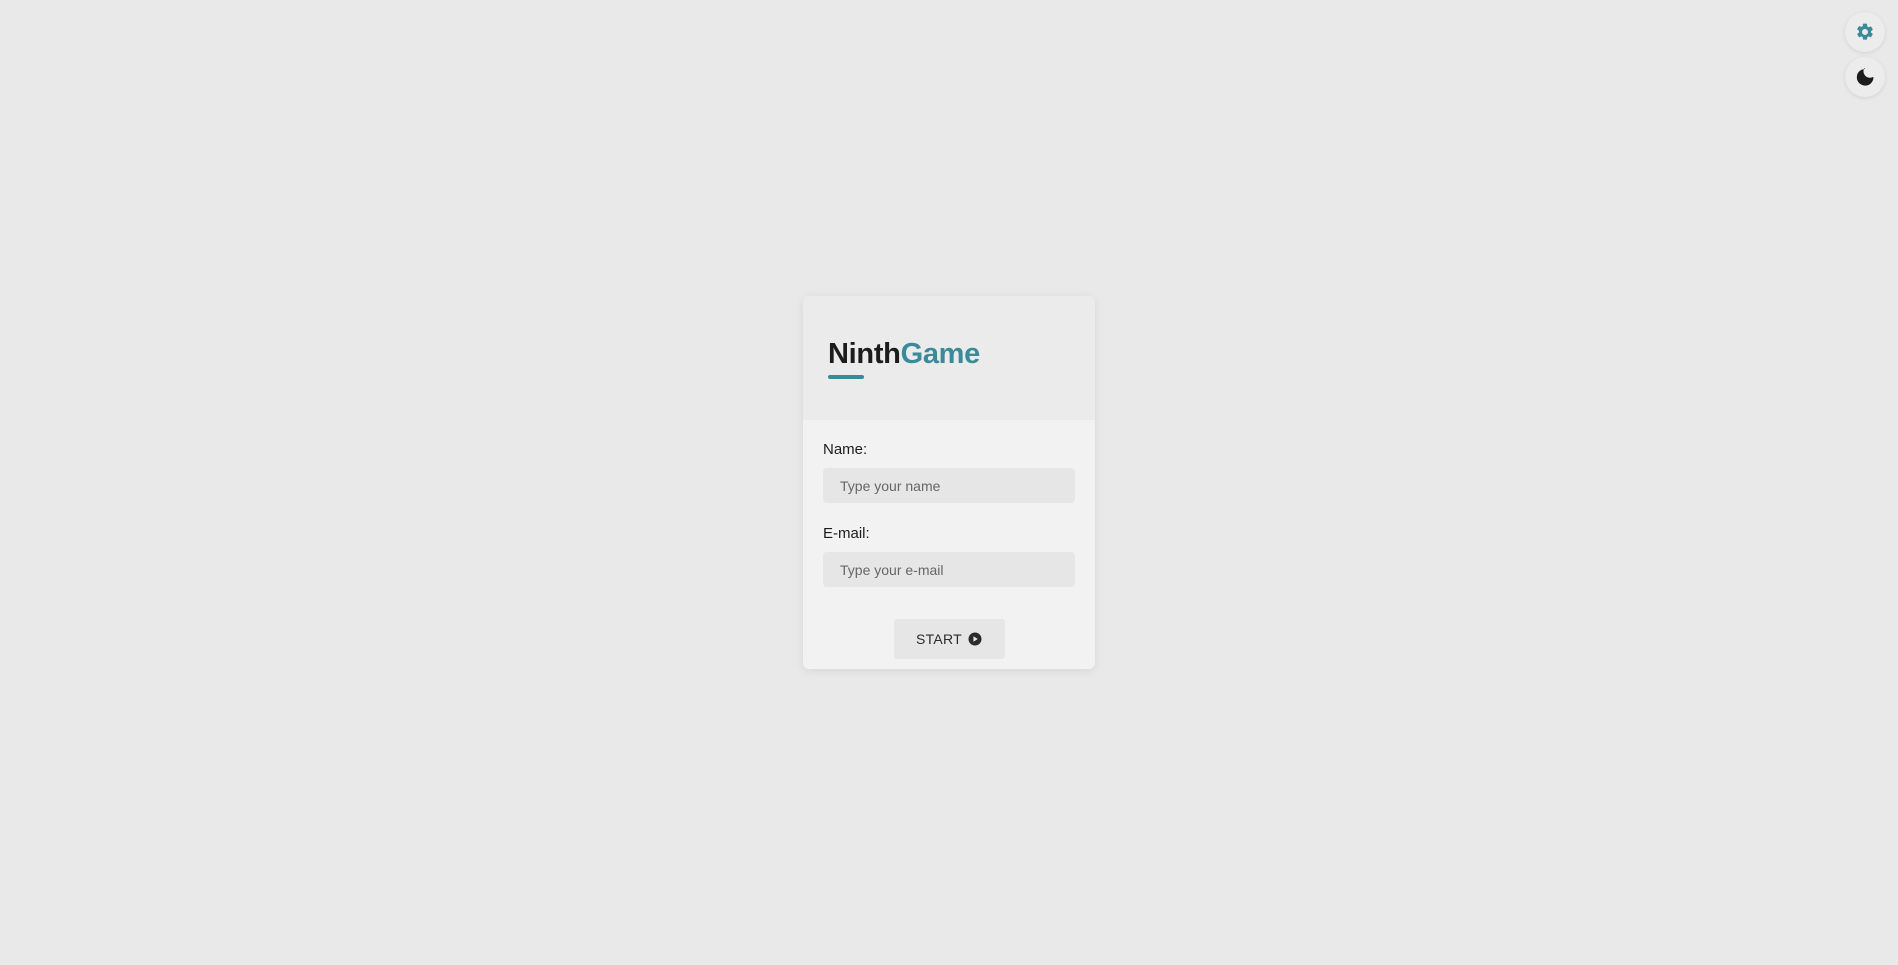 This screenshot has width=1898, height=965. Describe the element at coordinates (846, 377) in the screenshot. I see `brand-underline` at that location.